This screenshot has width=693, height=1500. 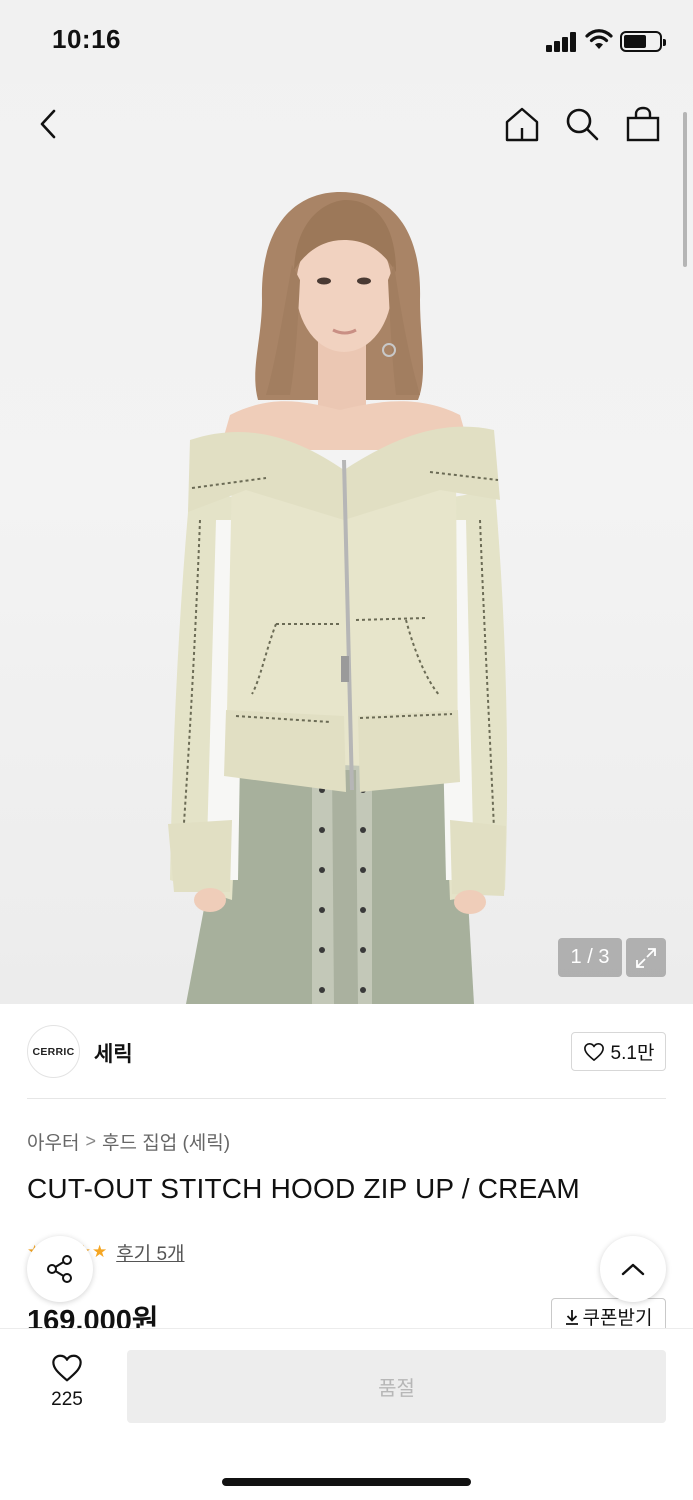 I want to click on product-title: CUT-OUT STITCH HOOD ZIP UP / CREAM, so click(x=303, y=1188).